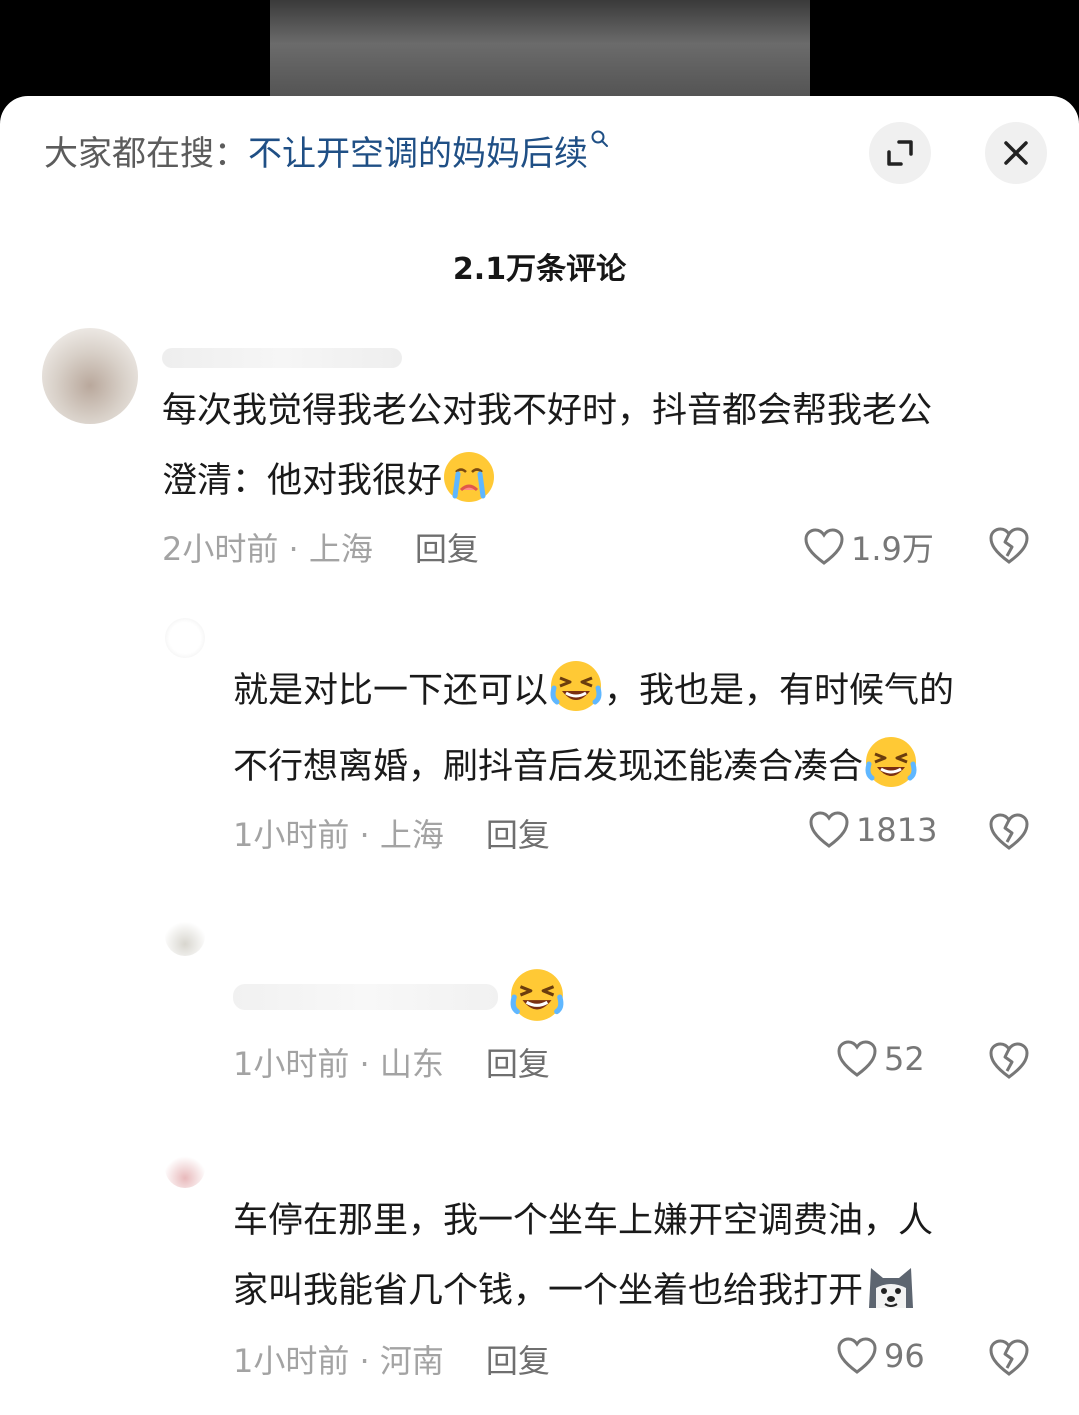  What do you see at coordinates (547, 411) in the screenshot?
I see `comment-line: 每次我觉得我老公对我不好时，抖音都会帮我老公` at bounding box center [547, 411].